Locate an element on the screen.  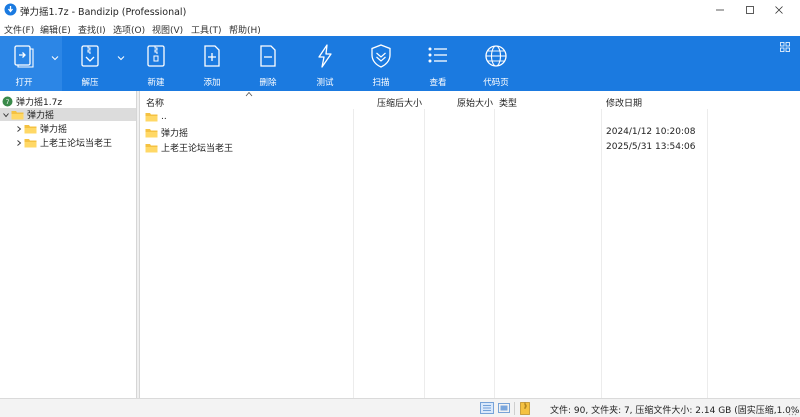
maximize-icon is located at coordinates (750, 10).